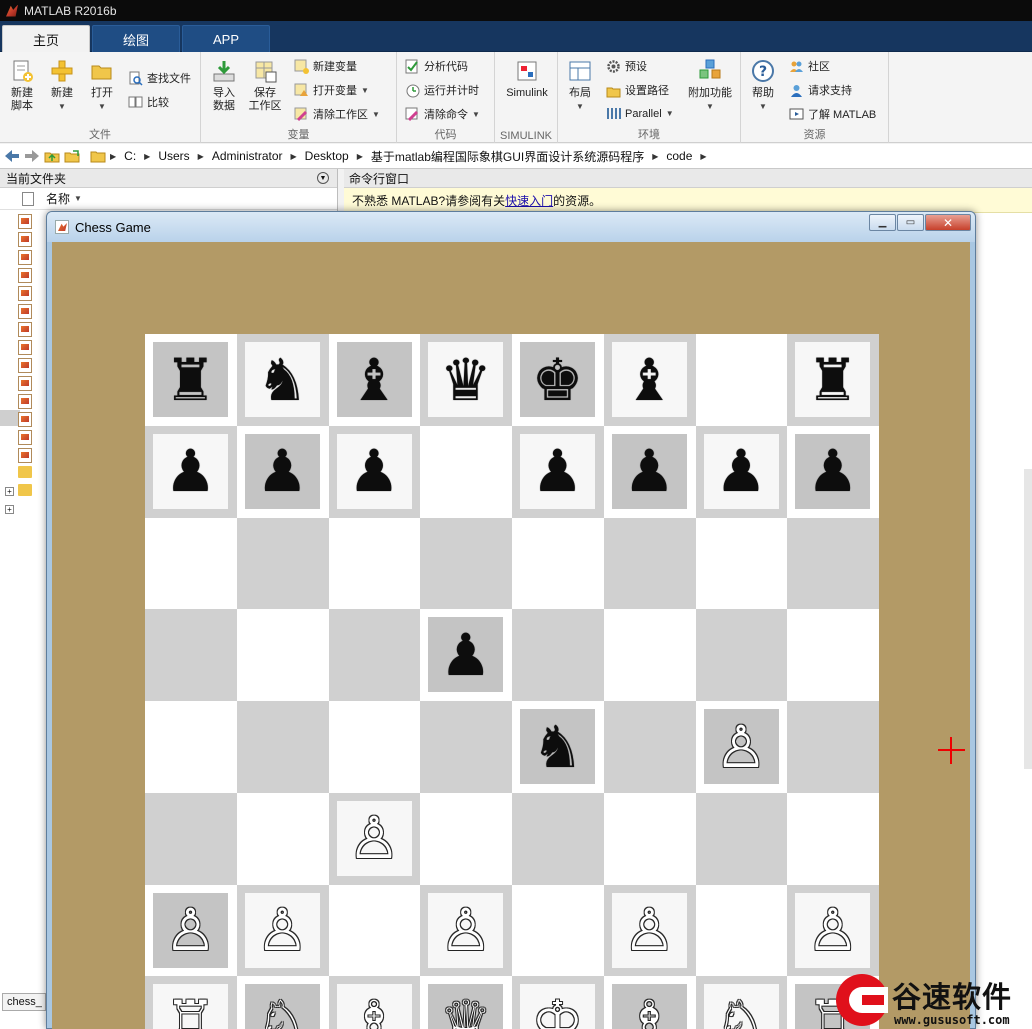 This screenshot has height=1029, width=1032. What do you see at coordinates (62, 85) in the screenshot?
I see `new-button: 新建 ▼` at bounding box center [62, 85].